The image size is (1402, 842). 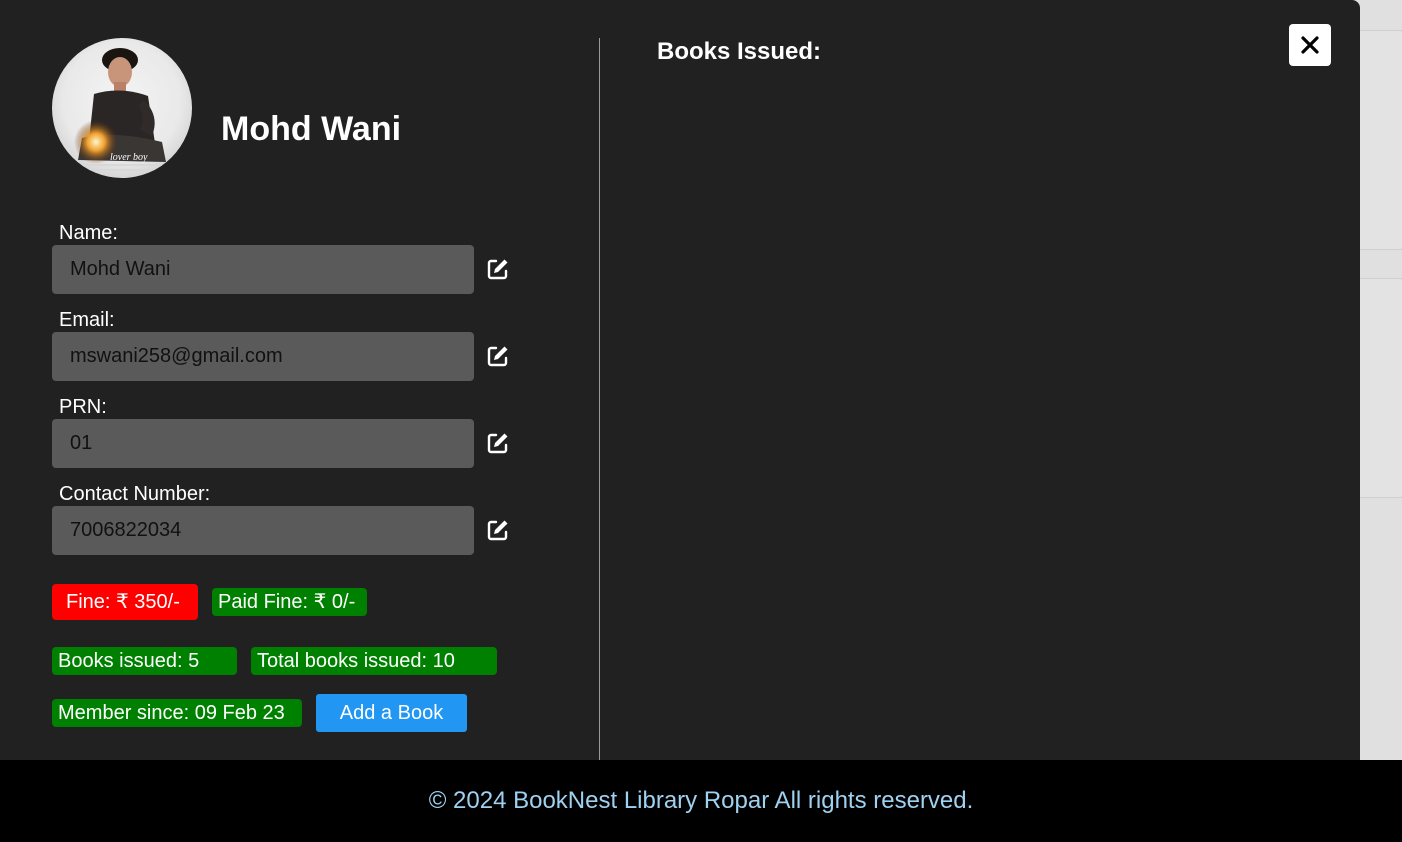 I want to click on edit-name-icon, so click(x=498, y=269).